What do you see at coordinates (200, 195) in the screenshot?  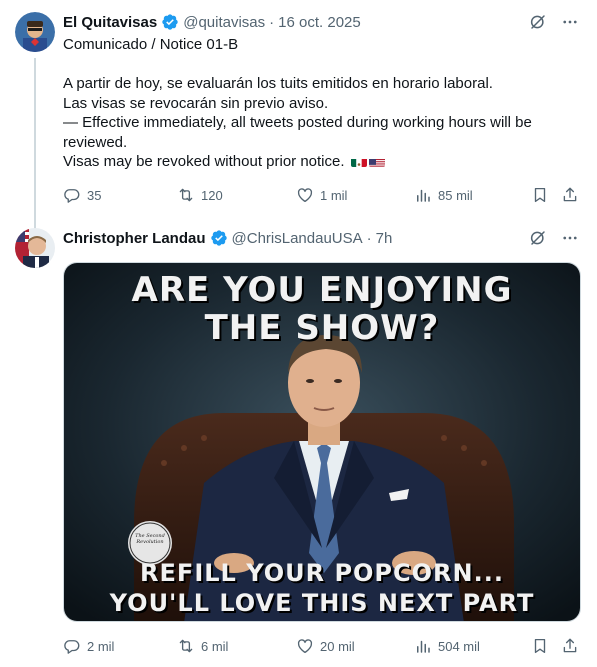 I see `repost-button: 120` at bounding box center [200, 195].